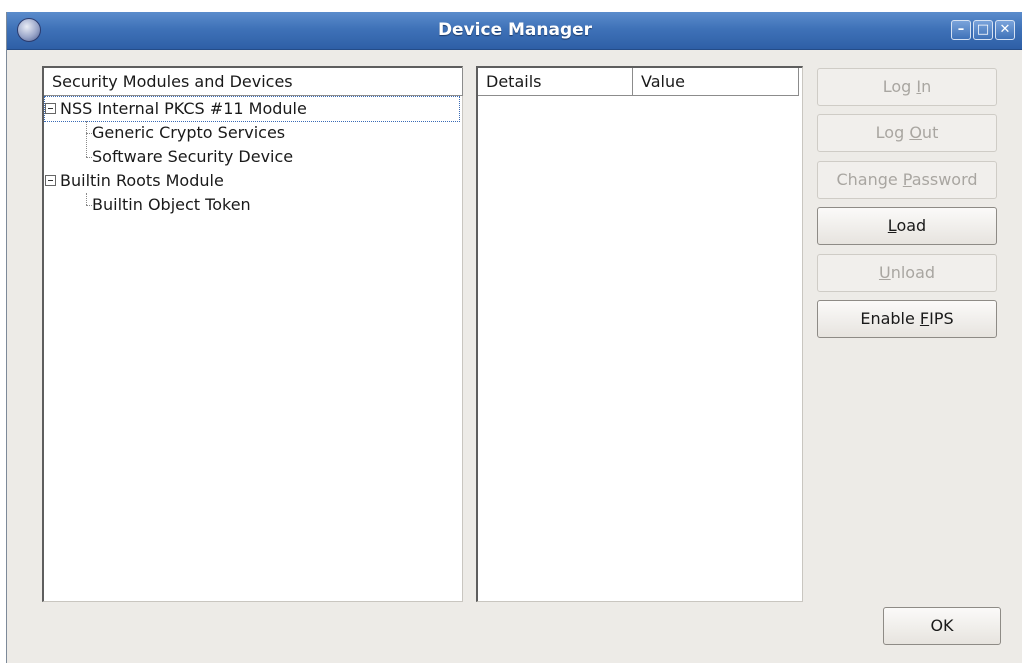  Describe the element at coordinates (983, 30) in the screenshot. I see `maximize-icon: □` at that location.